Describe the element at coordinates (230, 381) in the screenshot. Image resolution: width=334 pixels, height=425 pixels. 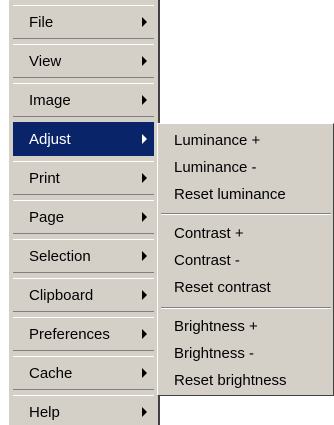
I see `submenu-item-reset-brightness: Reset brightness` at that location.